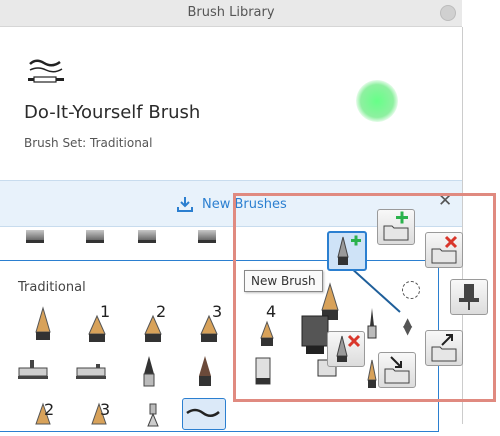  I want to click on new-set-icon, so click(396, 226).